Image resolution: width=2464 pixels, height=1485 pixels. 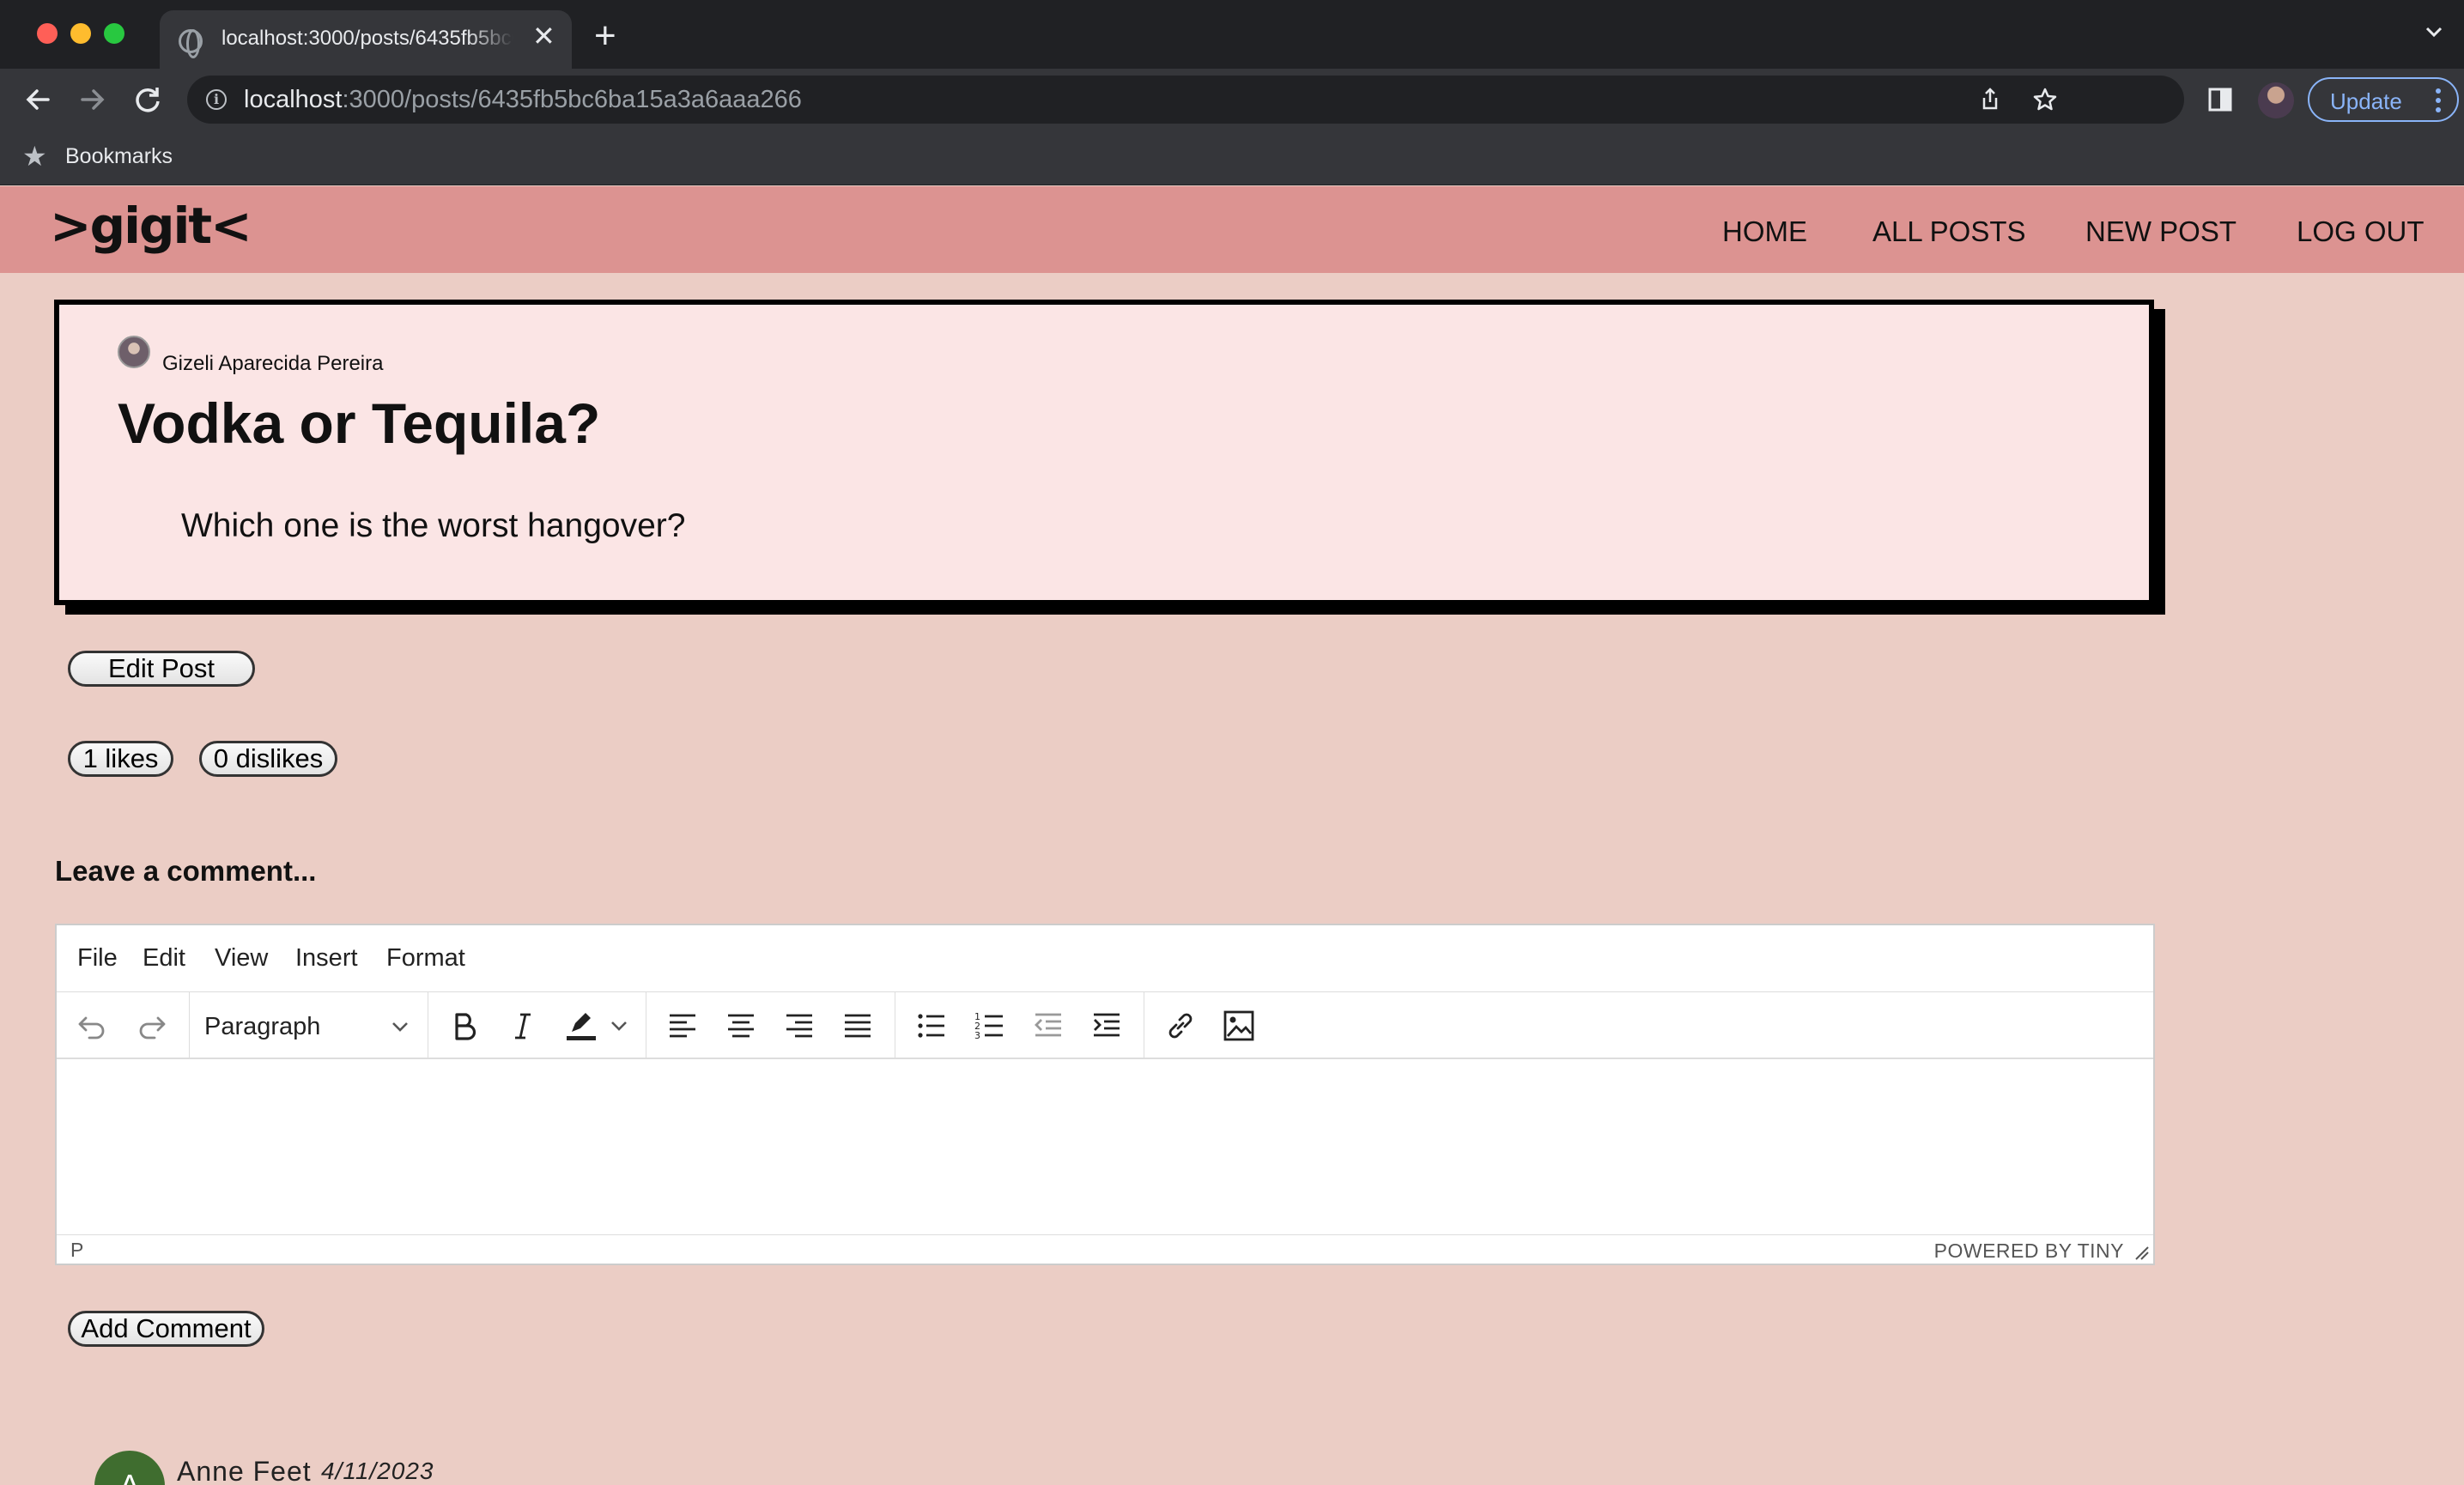 What do you see at coordinates (241, 959) in the screenshot?
I see `menu-view: View` at bounding box center [241, 959].